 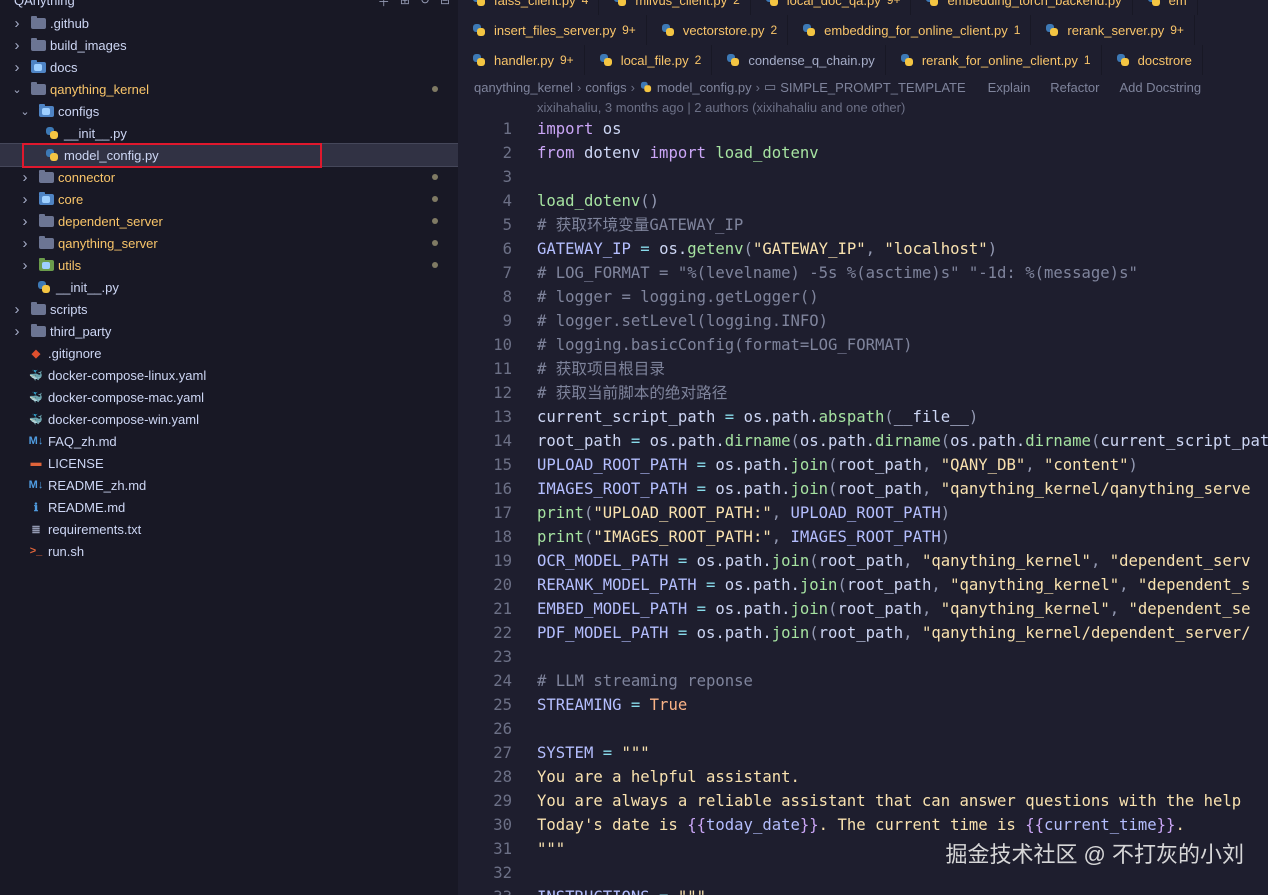 What do you see at coordinates (229, 199) in the screenshot?
I see `tree-folder: › core` at bounding box center [229, 199].